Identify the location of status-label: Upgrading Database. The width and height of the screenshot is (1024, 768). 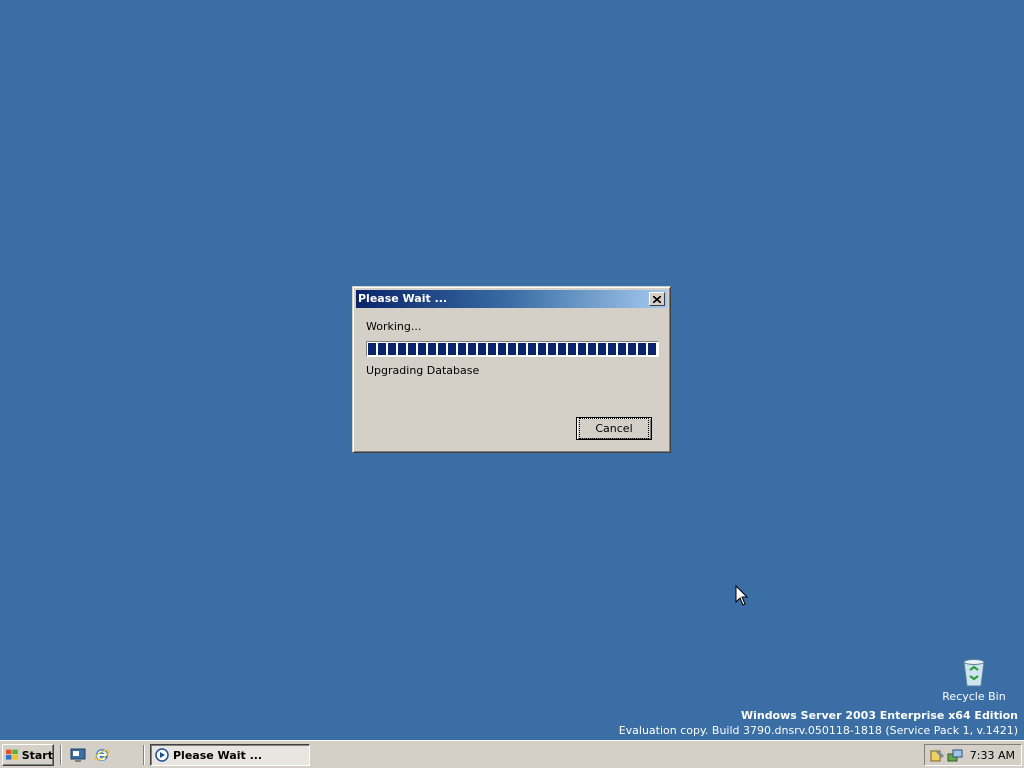
(423, 370).